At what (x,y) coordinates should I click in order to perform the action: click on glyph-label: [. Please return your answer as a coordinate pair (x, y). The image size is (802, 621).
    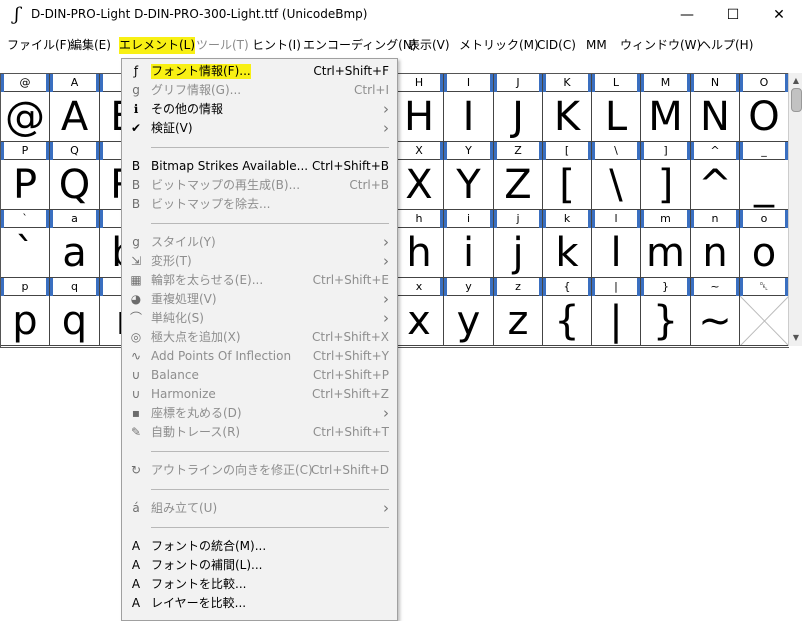
    Looking at the image, I should click on (567, 151).